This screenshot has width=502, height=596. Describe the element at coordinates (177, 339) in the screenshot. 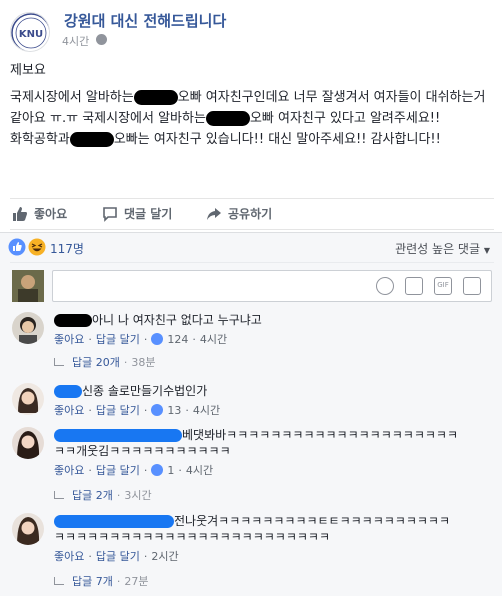

I see `comment-like-count: 124` at that location.